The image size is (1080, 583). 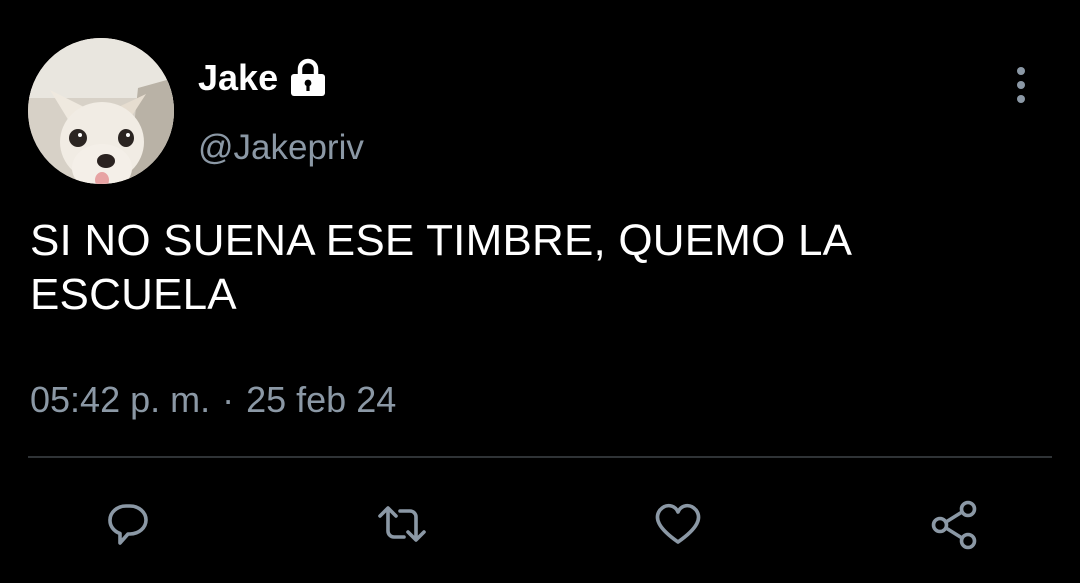 I want to click on share-button, so click(x=954, y=524).